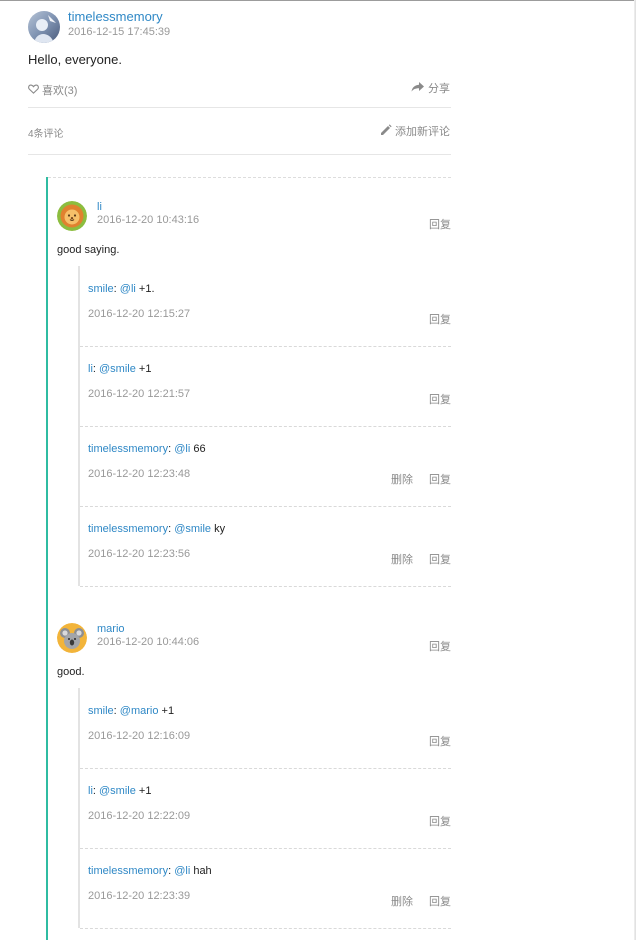 The width and height of the screenshot is (636, 940). What do you see at coordinates (139, 711) in the screenshot?
I see `reply-mention: @mario` at bounding box center [139, 711].